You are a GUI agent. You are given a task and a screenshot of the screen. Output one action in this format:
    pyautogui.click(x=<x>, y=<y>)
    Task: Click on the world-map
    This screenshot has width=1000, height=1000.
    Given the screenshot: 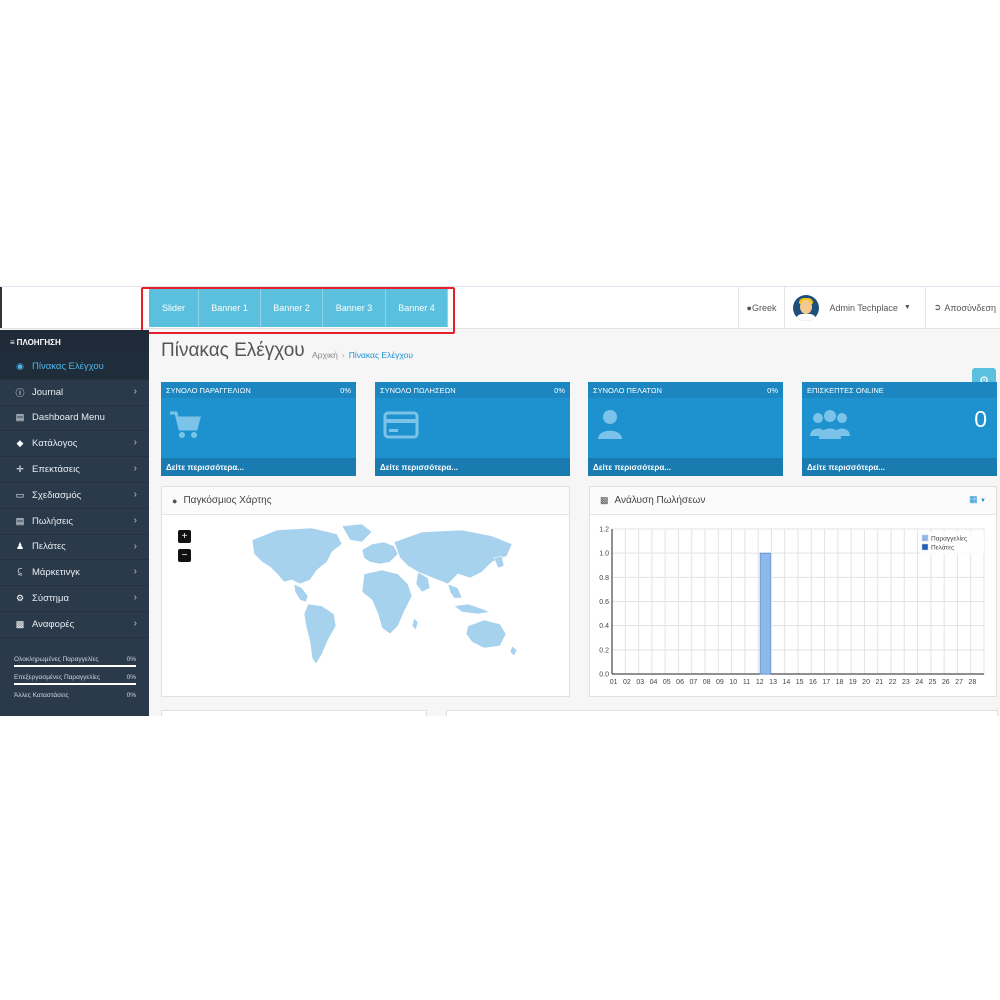 What is the action you would take?
    pyautogui.click(x=372, y=597)
    